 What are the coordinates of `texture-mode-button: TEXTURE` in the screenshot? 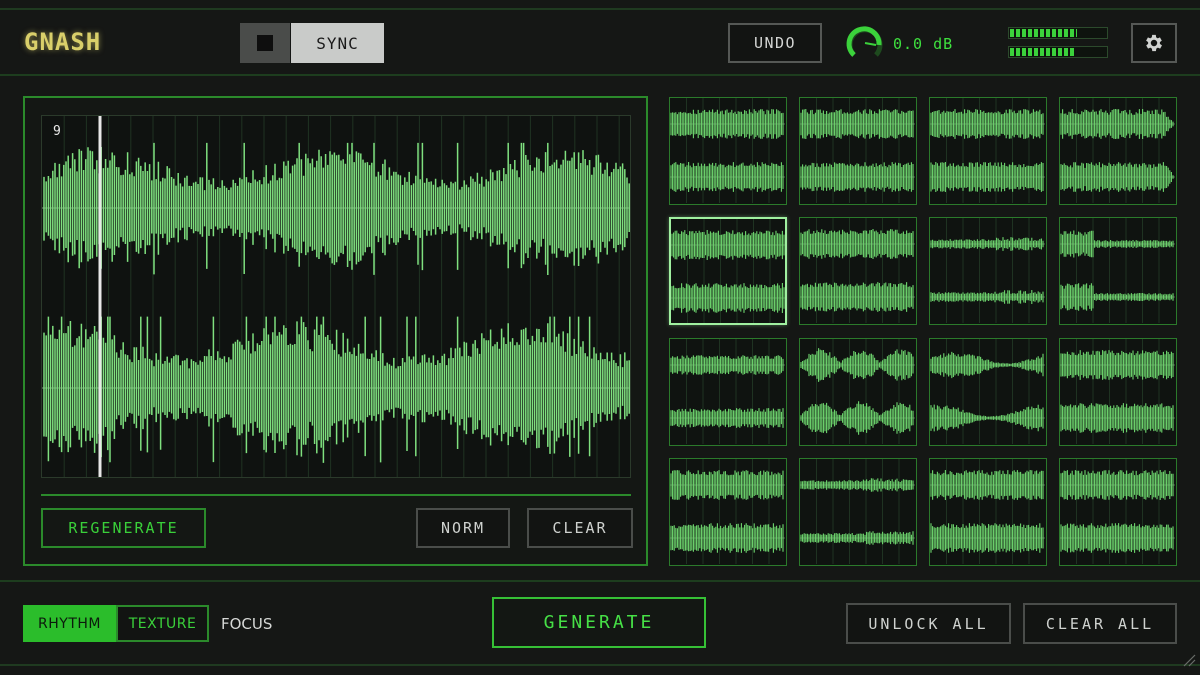 It's located at (162, 623).